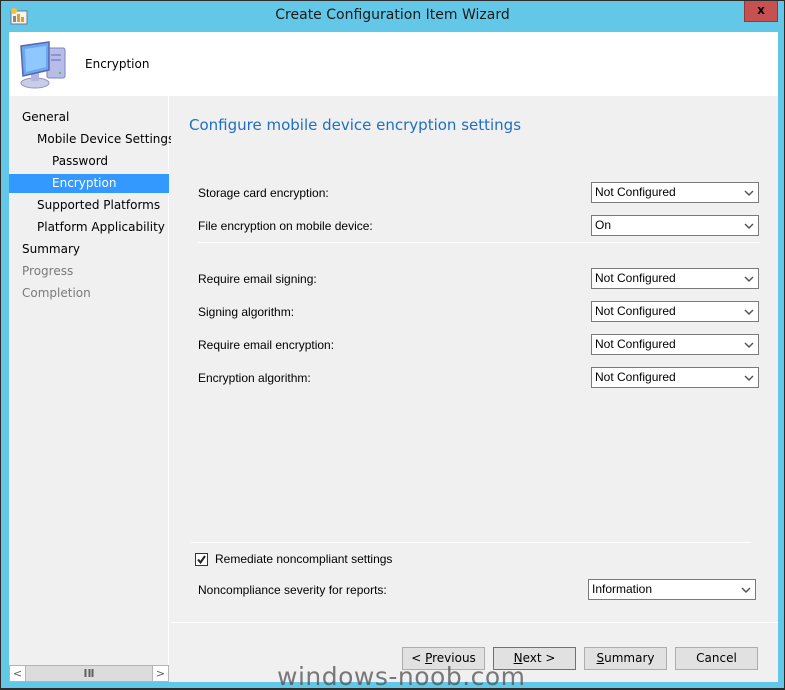  What do you see at coordinates (254, 378) in the screenshot?
I see `encryption-algorithm-label: Encryption algorithm:` at bounding box center [254, 378].